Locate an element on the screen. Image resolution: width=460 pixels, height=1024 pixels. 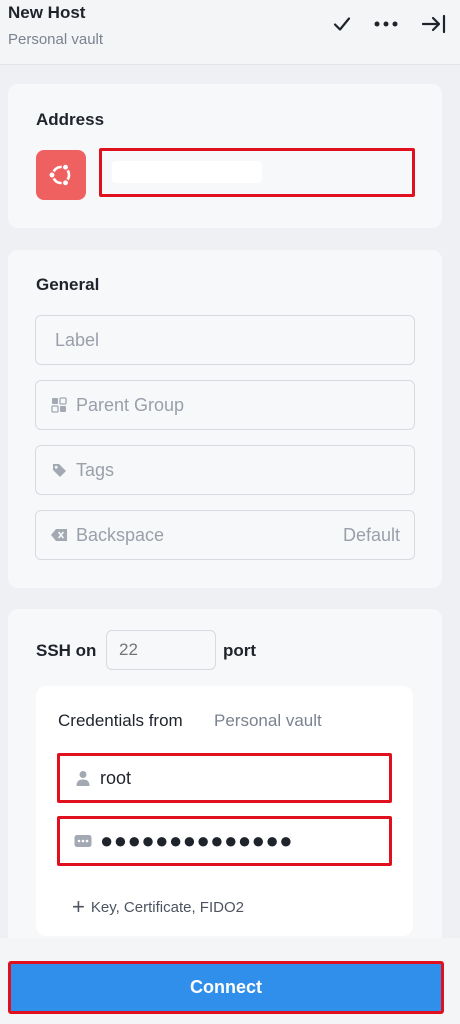
backspace-field: Backspace Default is located at coordinates (225, 535).